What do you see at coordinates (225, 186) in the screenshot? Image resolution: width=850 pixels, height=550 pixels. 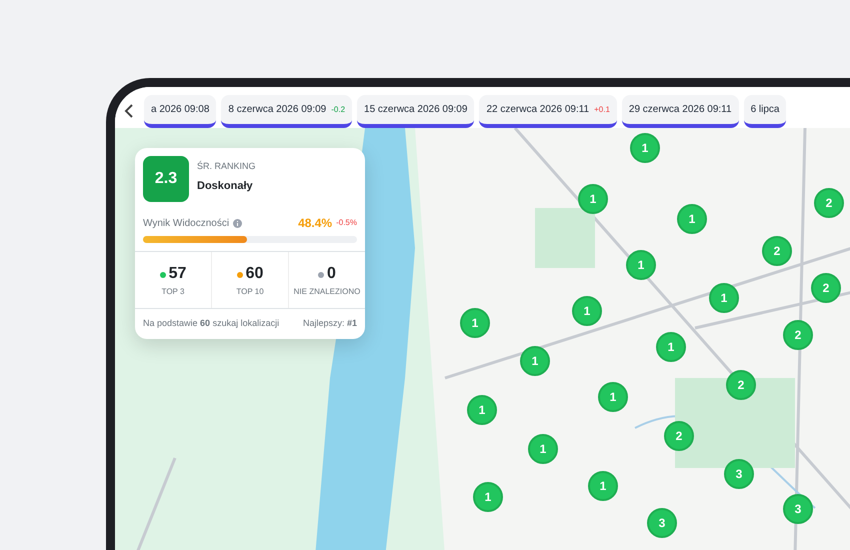 I see `rating-text: Doskonały` at bounding box center [225, 186].